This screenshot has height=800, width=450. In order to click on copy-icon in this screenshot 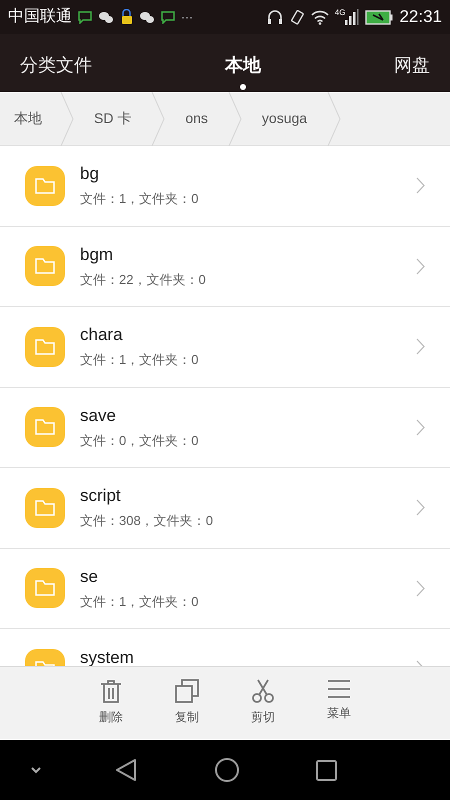, I will do `click(187, 691)`.